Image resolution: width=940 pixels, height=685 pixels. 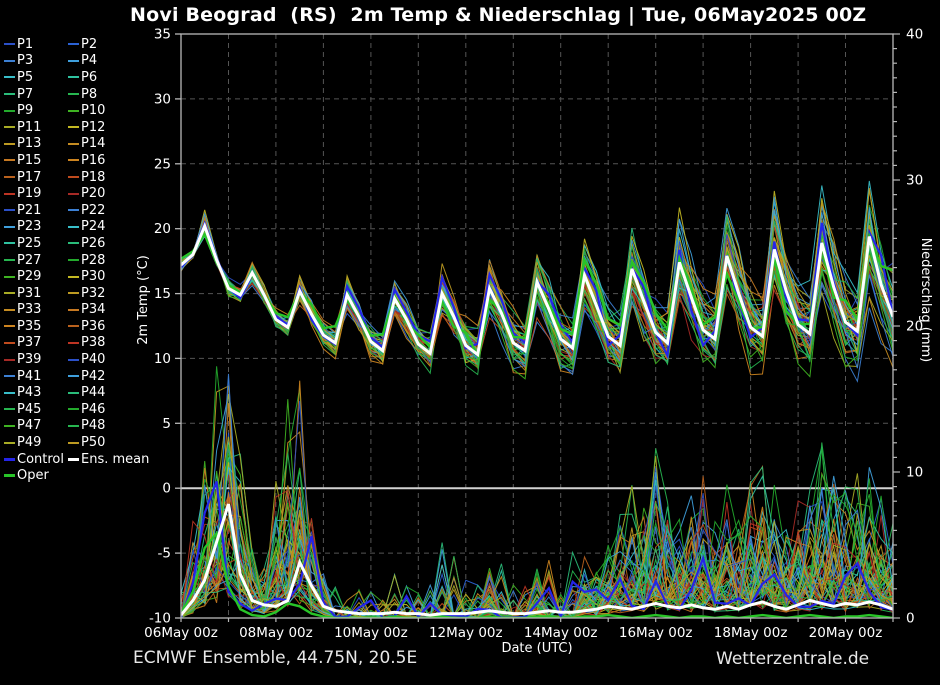 I want to click on model-caption: ECMWF Ensemble, 44.75N, 20.5E, so click(x=275, y=658).